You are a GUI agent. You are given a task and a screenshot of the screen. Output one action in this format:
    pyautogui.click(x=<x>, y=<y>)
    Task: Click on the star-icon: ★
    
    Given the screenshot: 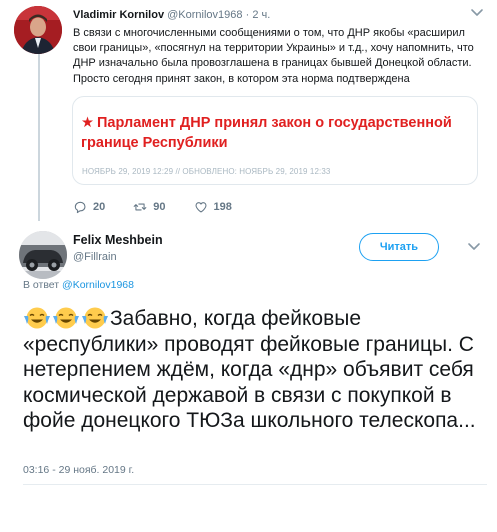 What is the action you would take?
    pyautogui.click(x=87, y=123)
    